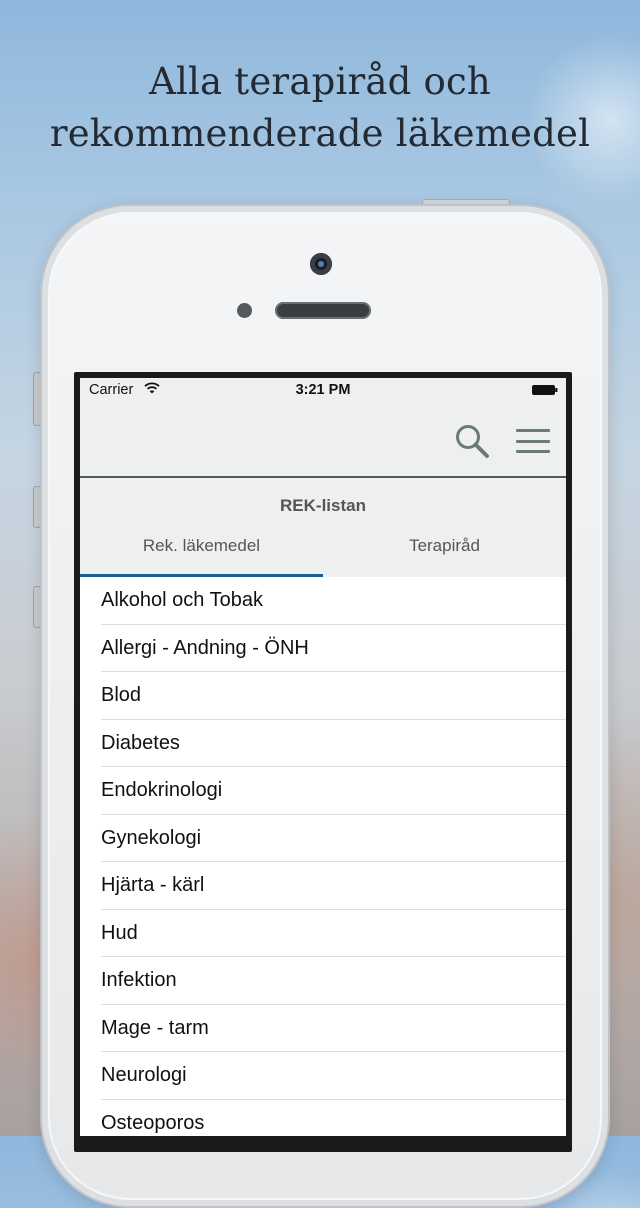  What do you see at coordinates (323, 505) in the screenshot?
I see `section-title: REK-listan` at bounding box center [323, 505].